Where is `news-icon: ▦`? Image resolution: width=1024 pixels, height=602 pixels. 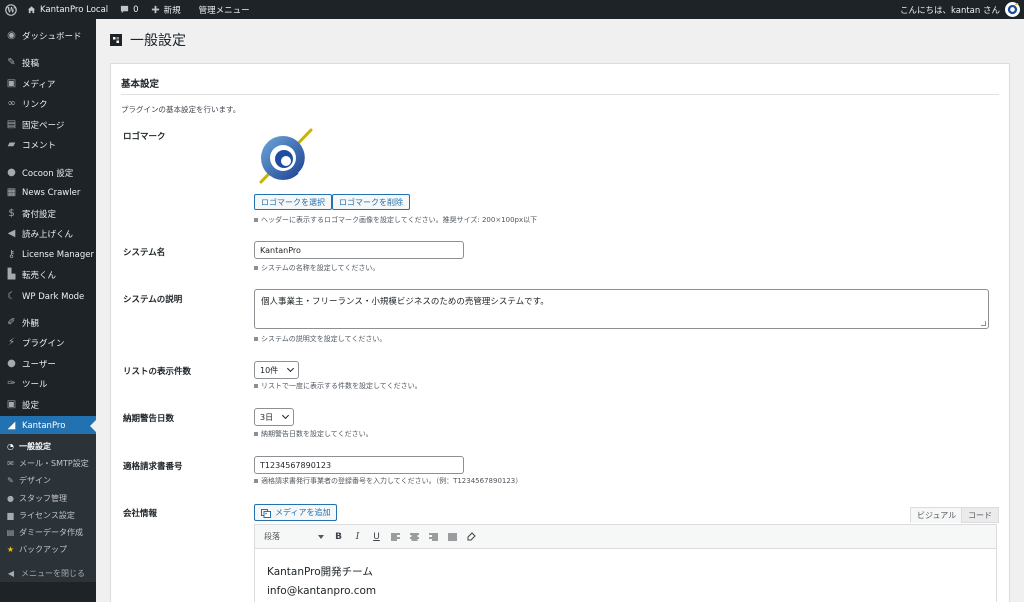 news-icon: ▦ is located at coordinates (11, 192).